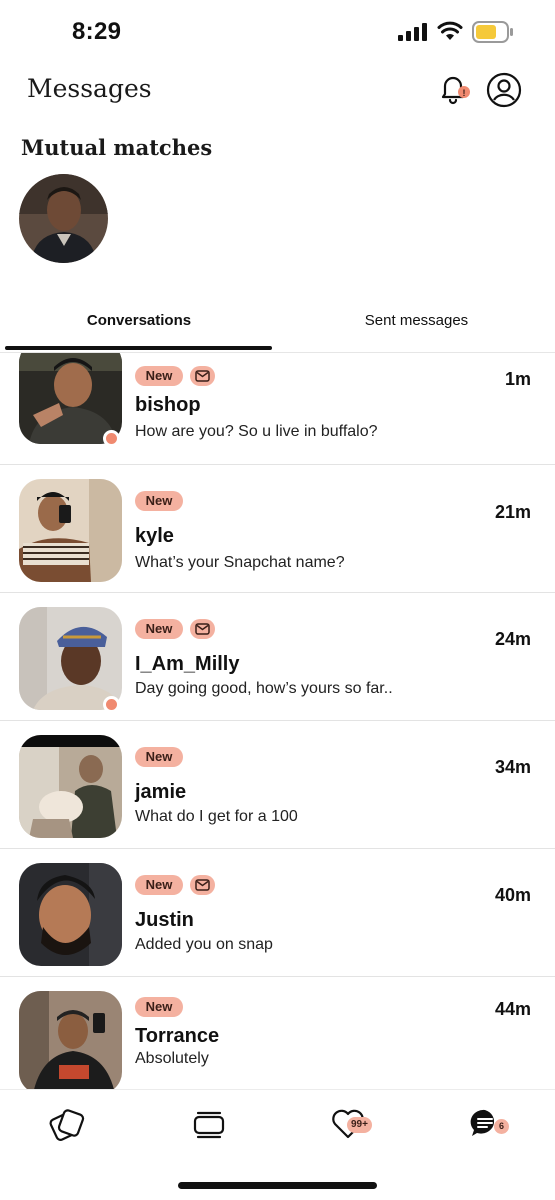 This screenshot has width=555, height=1200. I want to click on home-indicator, so click(277, 1185).